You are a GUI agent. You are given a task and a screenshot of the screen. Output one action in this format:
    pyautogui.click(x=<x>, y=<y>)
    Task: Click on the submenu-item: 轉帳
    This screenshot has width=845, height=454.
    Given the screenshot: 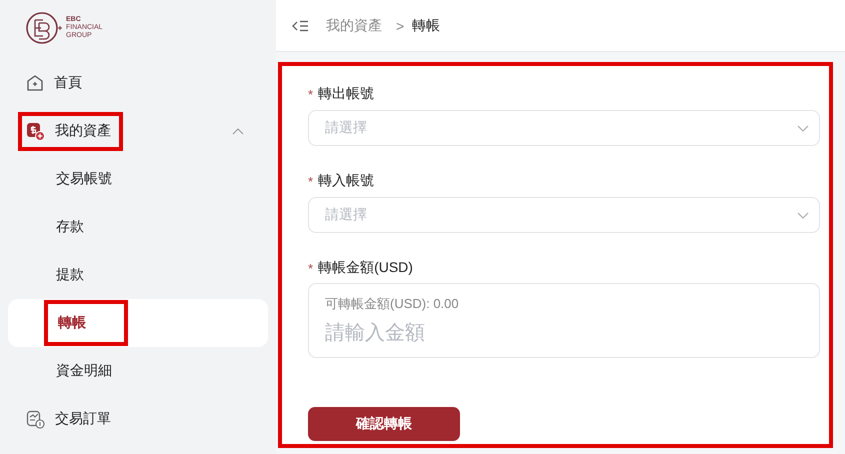 What is the action you would take?
    pyautogui.click(x=138, y=323)
    